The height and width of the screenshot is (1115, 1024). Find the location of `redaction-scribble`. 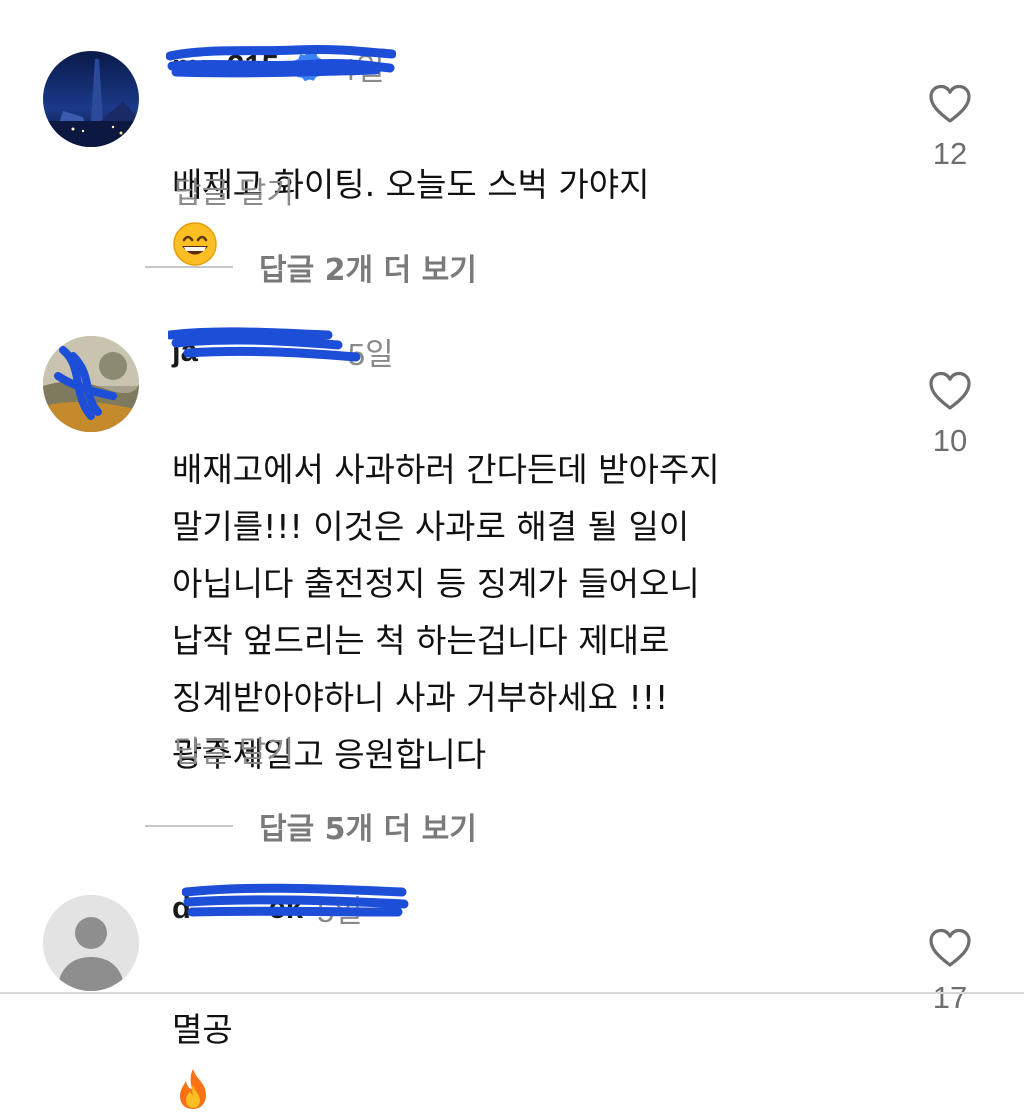

redaction-scribble is located at coordinates (264, 344).